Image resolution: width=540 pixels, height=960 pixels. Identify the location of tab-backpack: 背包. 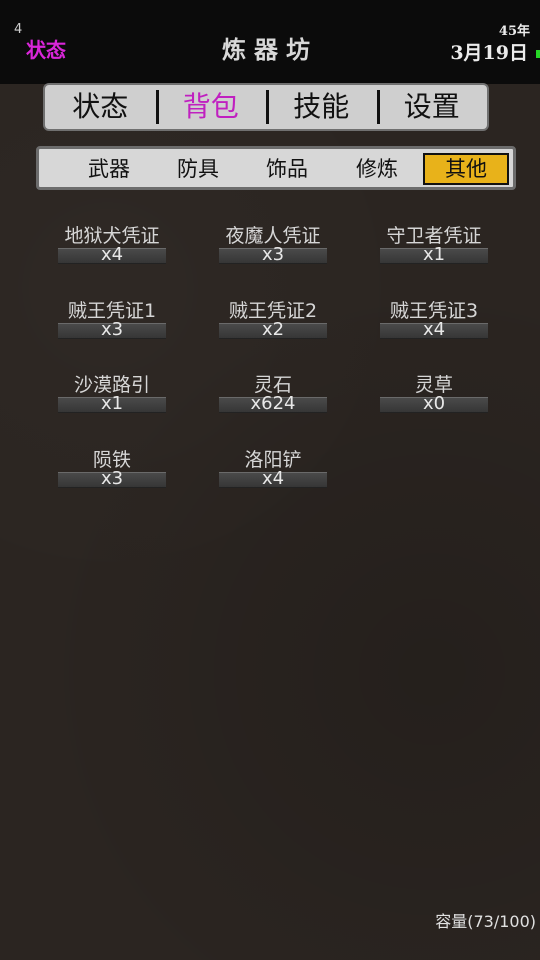
(211, 107).